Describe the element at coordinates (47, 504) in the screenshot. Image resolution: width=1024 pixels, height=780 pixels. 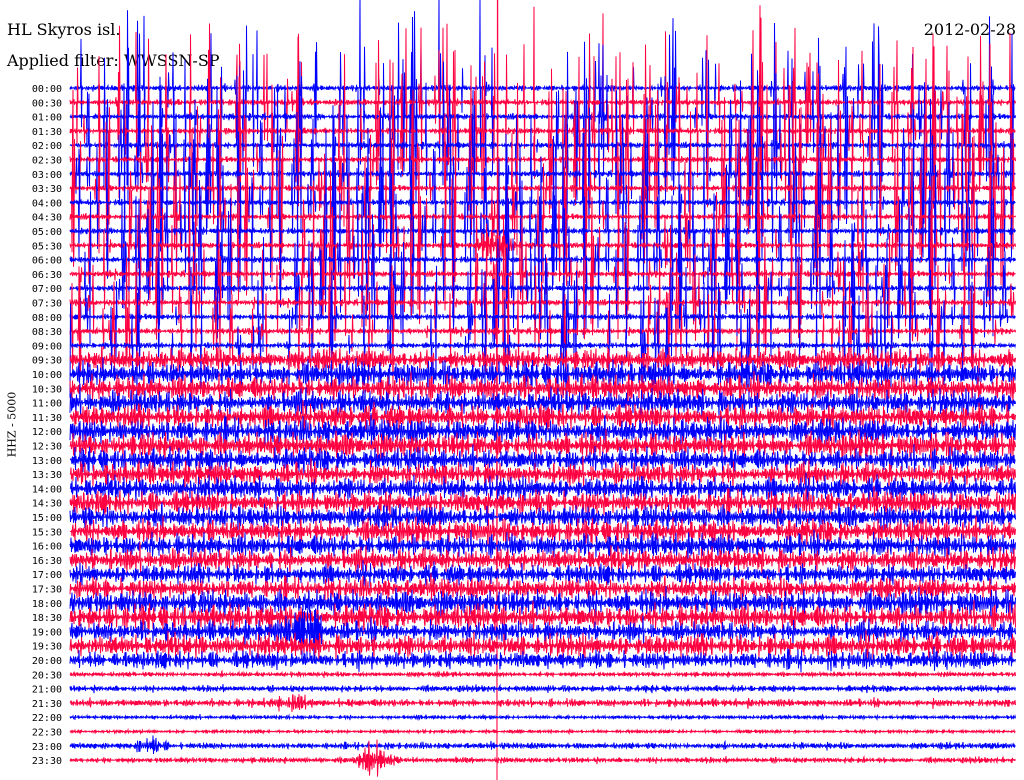
I see `row-time-label: 14:30` at that location.